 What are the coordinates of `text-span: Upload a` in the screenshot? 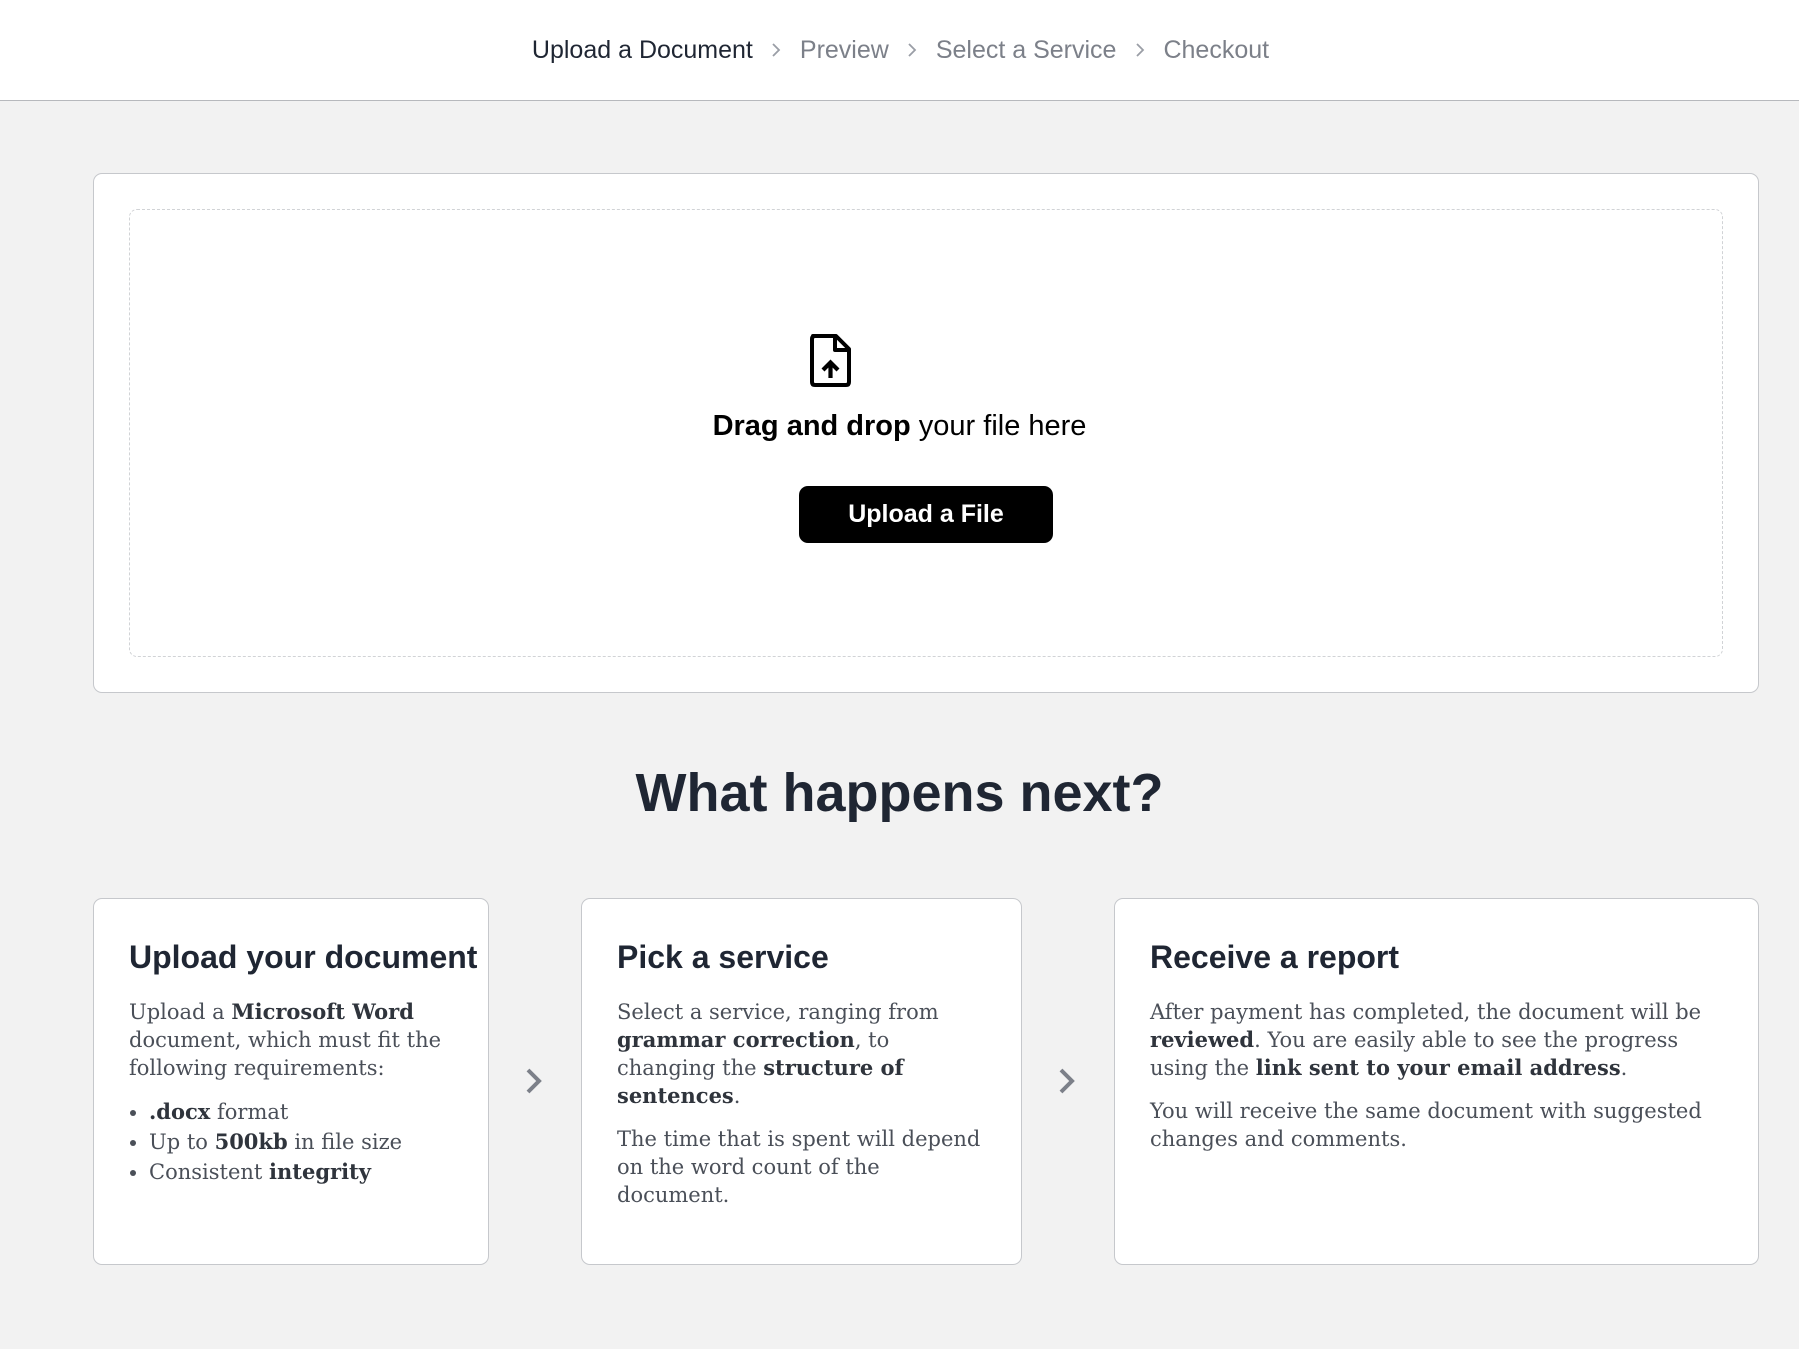 It's located at (180, 1012).